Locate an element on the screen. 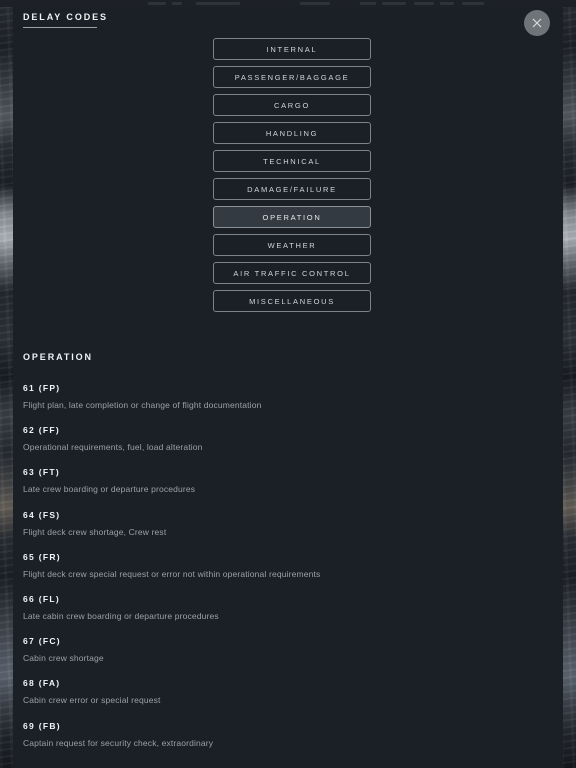 This screenshot has width=576, height=768. status-bar is located at coordinates (288, 3).